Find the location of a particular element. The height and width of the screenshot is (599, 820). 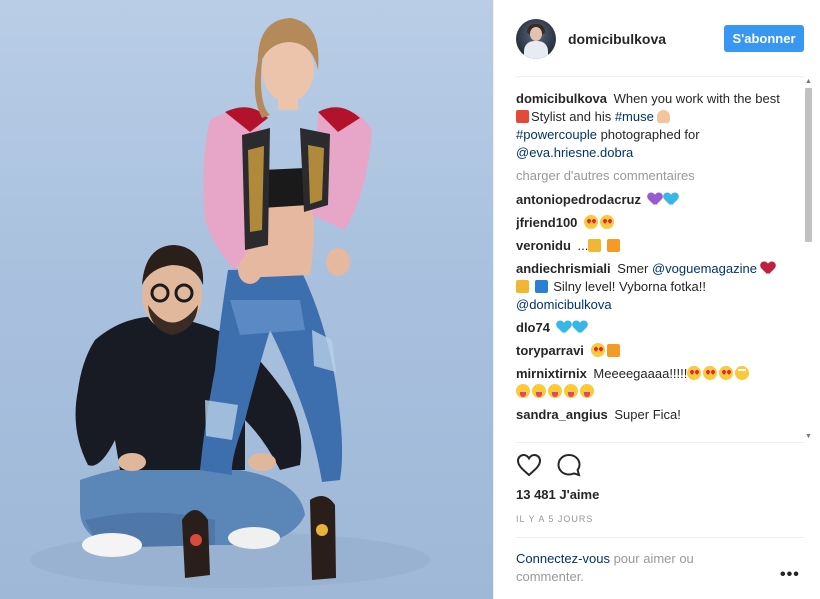

raising-hands-emoji-icon is located at coordinates (613, 350).